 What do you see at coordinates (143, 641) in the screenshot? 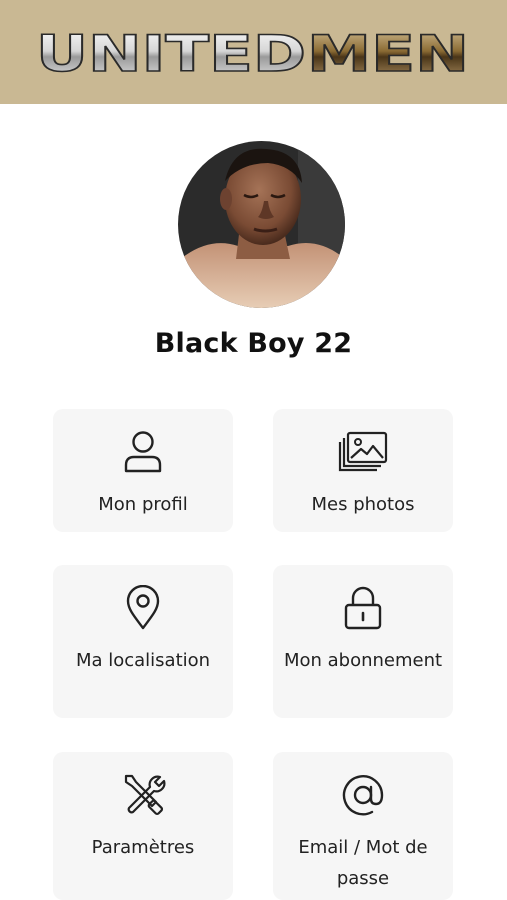
I see `menu-tile-my-location: Ma localisation` at bounding box center [143, 641].